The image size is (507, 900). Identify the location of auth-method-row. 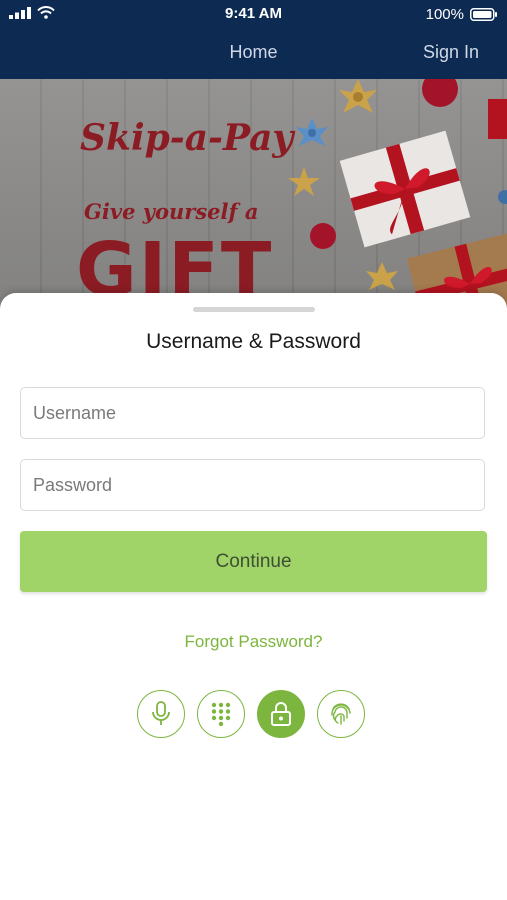
(251, 714).